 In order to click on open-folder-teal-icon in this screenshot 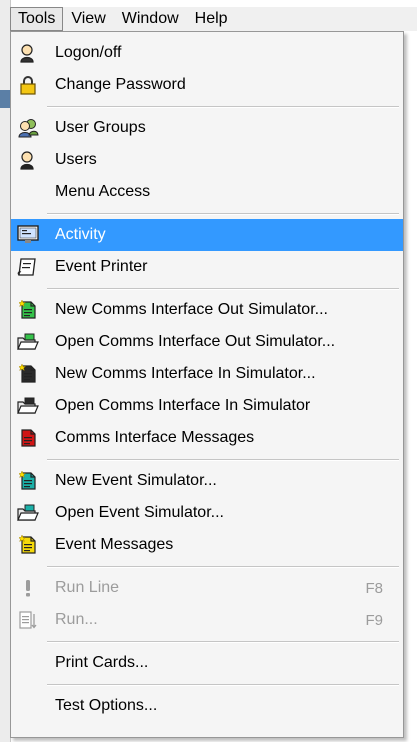, I will do `click(28, 513)`.